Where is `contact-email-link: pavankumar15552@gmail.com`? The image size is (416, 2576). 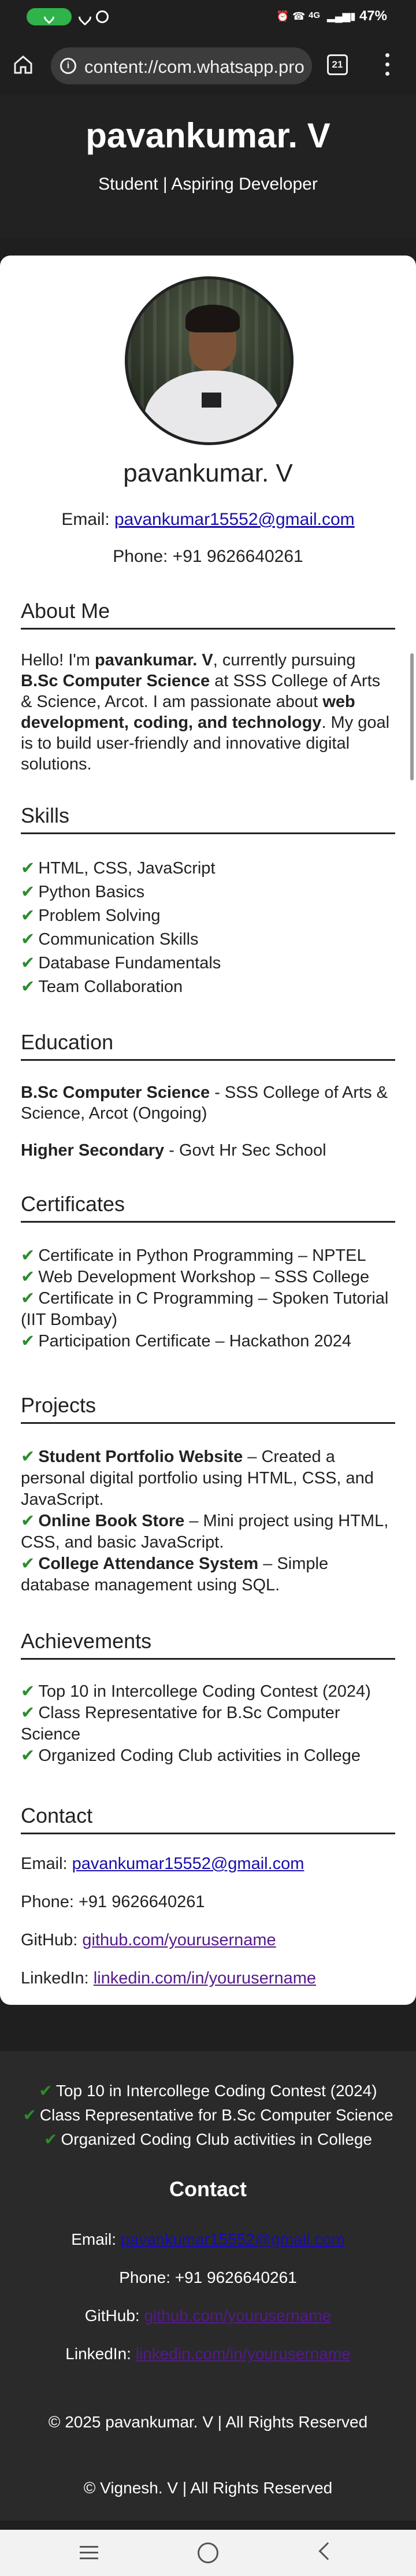 contact-email-link: pavankumar15552@gmail.com is located at coordinates (188, 1864).